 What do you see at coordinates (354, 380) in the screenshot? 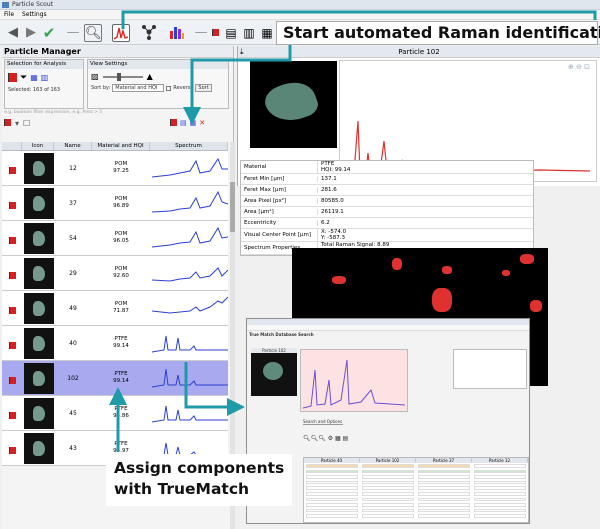
I see `truematch-spectrum-chart` at bounding box center [354, 380].